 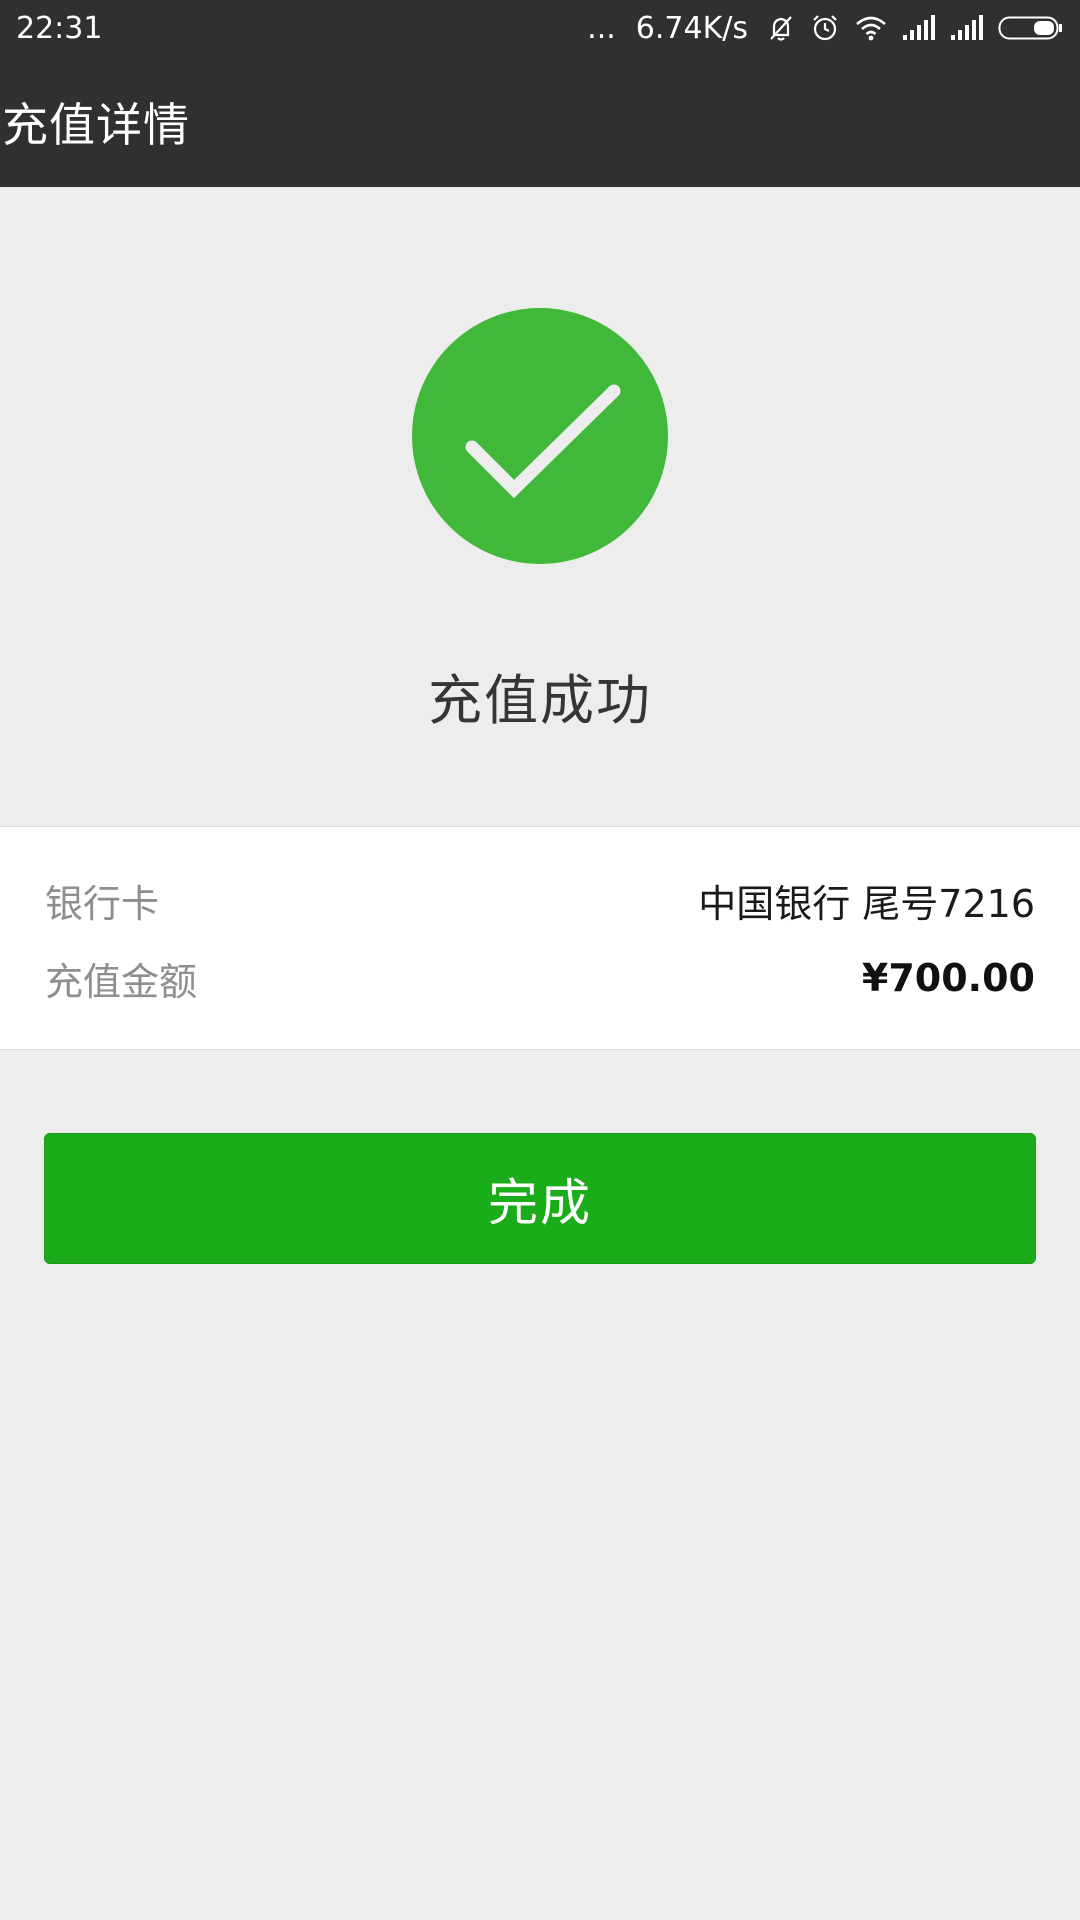 What do you see at coordinates (540, 700) in the screenshot?
I see `success-message: 充值成功` at bounding box center [540, 700].